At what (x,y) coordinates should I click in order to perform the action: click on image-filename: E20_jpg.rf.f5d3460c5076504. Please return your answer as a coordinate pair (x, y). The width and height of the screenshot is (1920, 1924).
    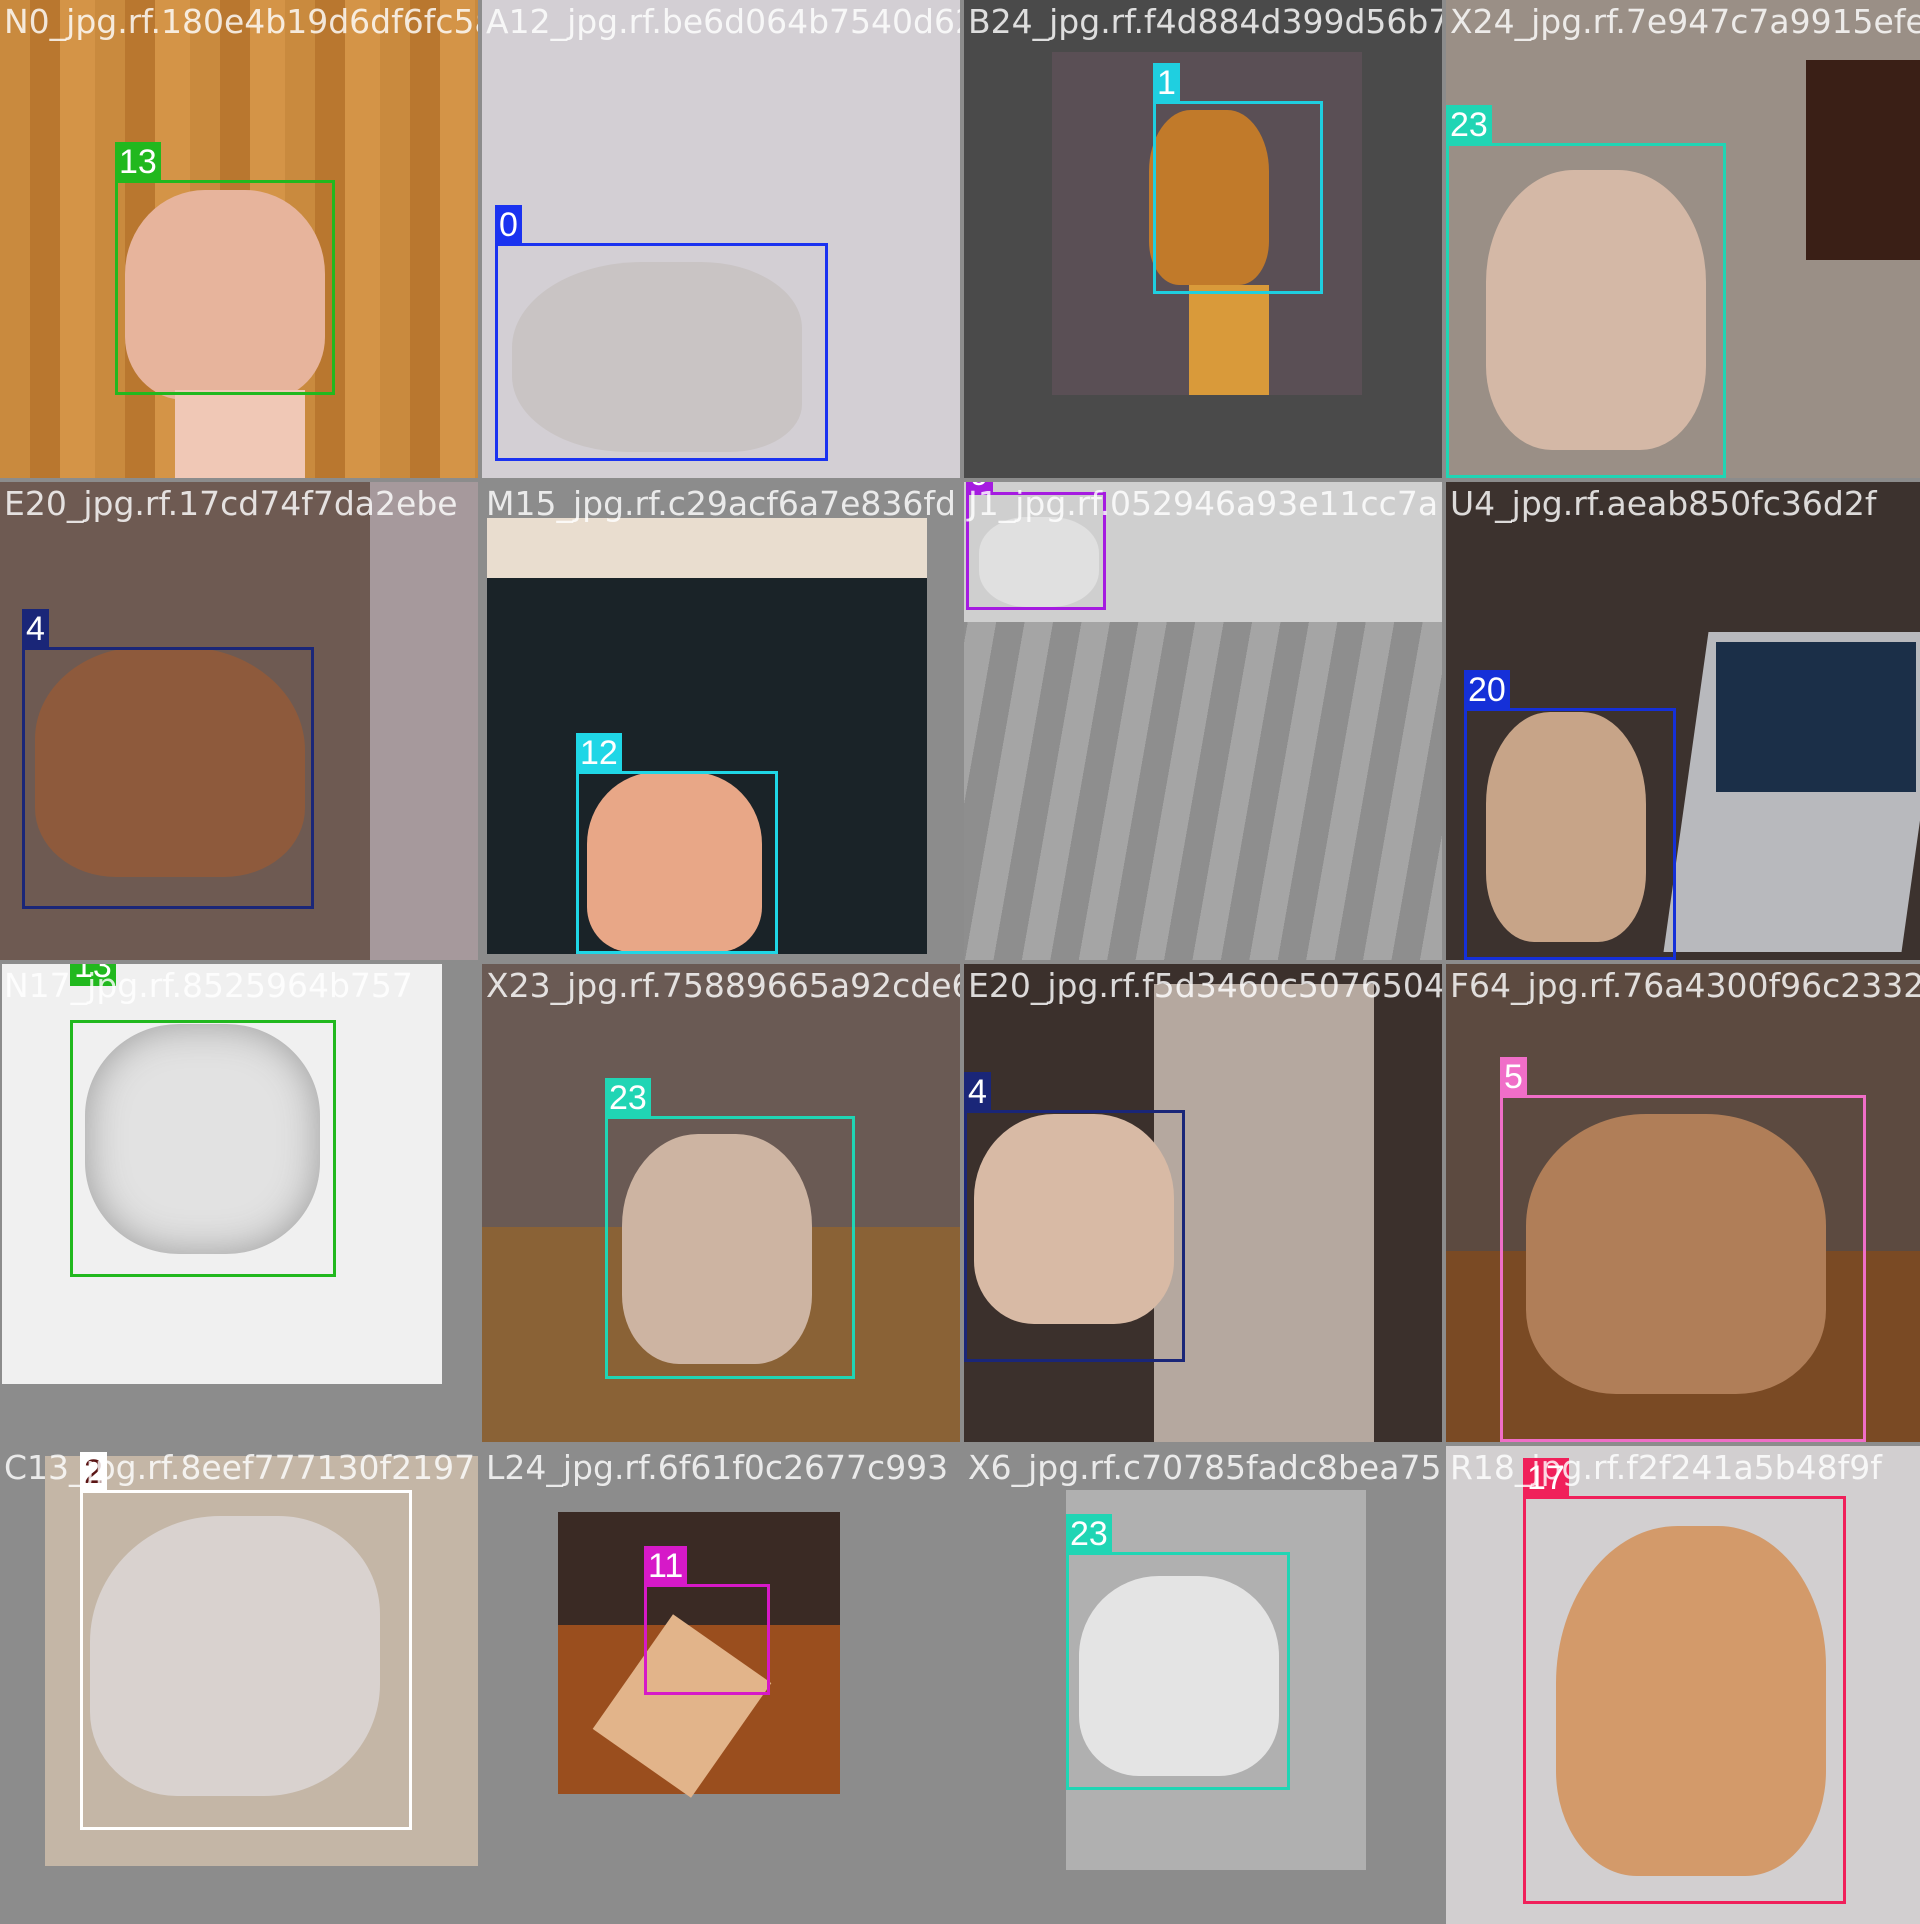
    Looking at the image, I should click on (1205, 985).